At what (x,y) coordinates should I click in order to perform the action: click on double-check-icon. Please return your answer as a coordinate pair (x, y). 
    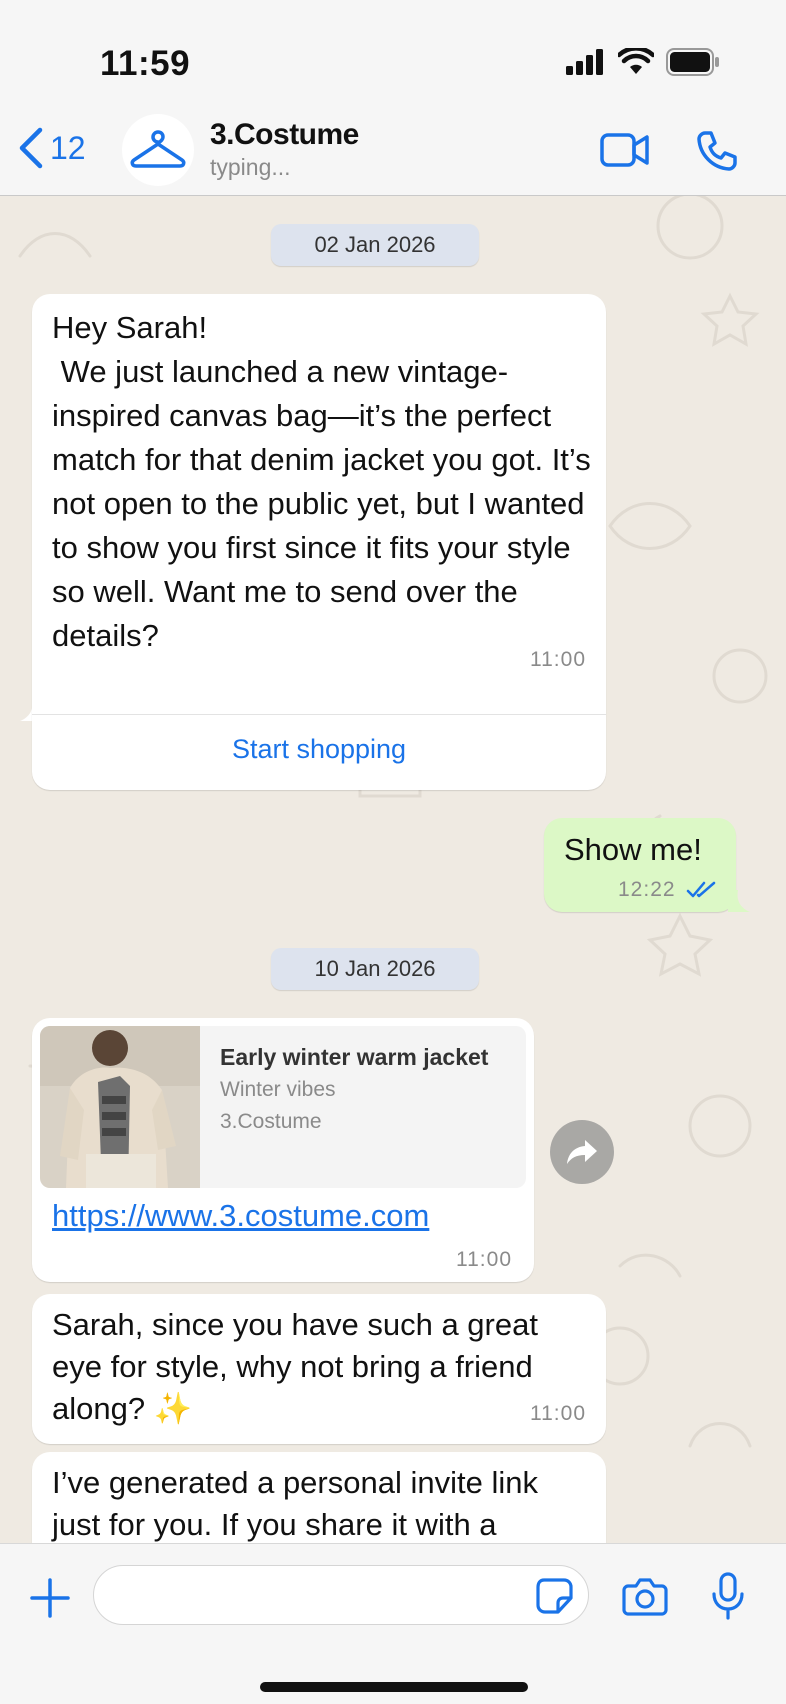
    Looking at the image, I should click on (701, 889).